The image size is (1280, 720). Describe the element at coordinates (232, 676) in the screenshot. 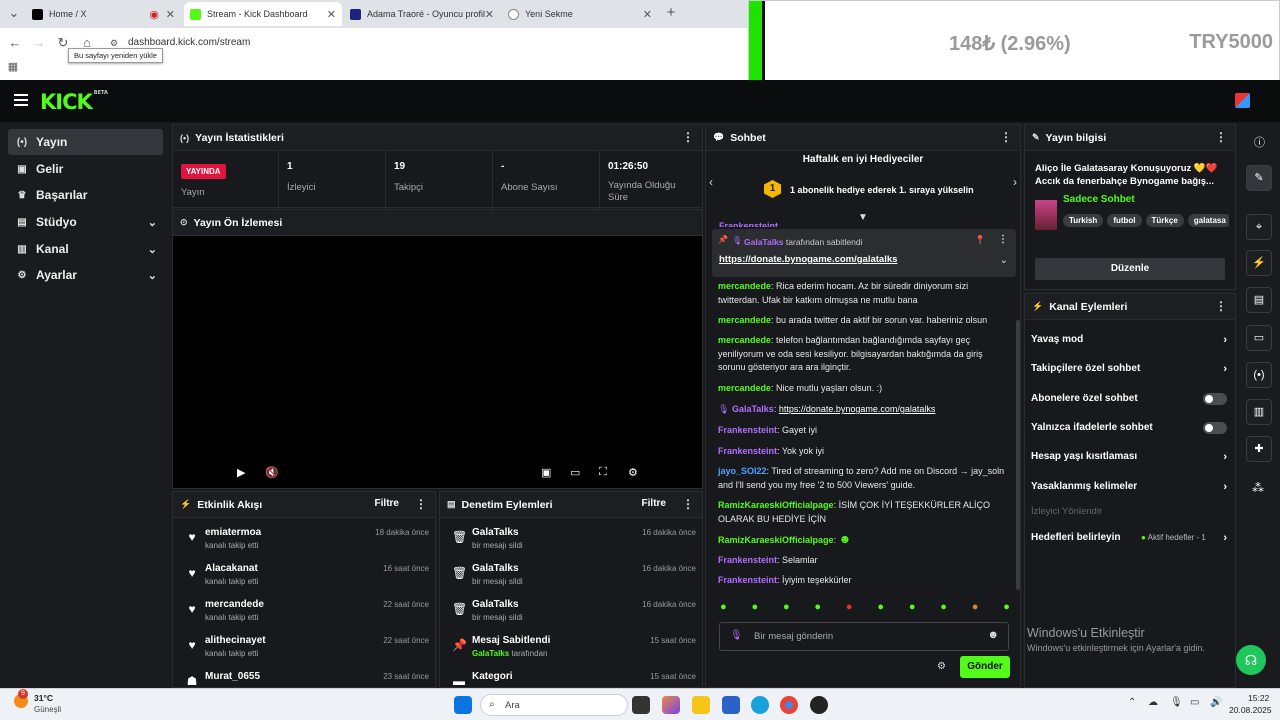

I see `item-name: Murat_0655` at that location.